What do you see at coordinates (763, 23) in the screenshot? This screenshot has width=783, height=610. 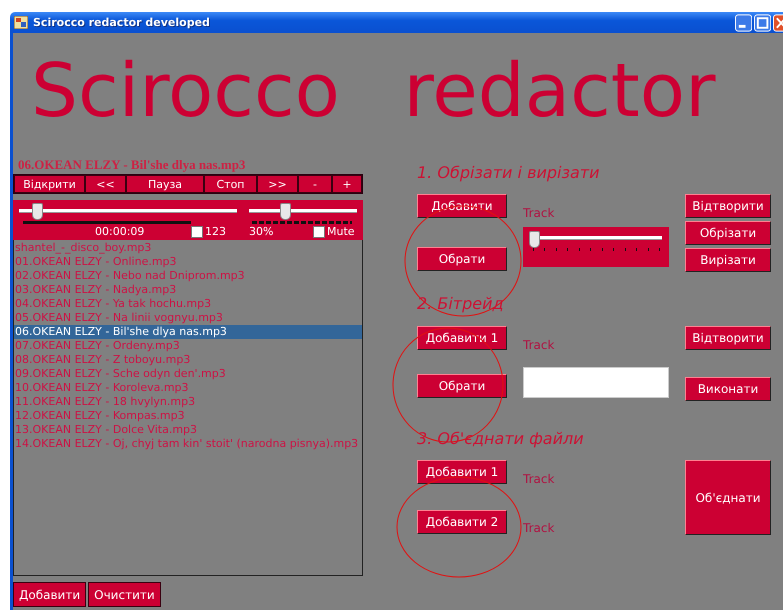 I see `maximize-icon` at bounding box center [763, 23].